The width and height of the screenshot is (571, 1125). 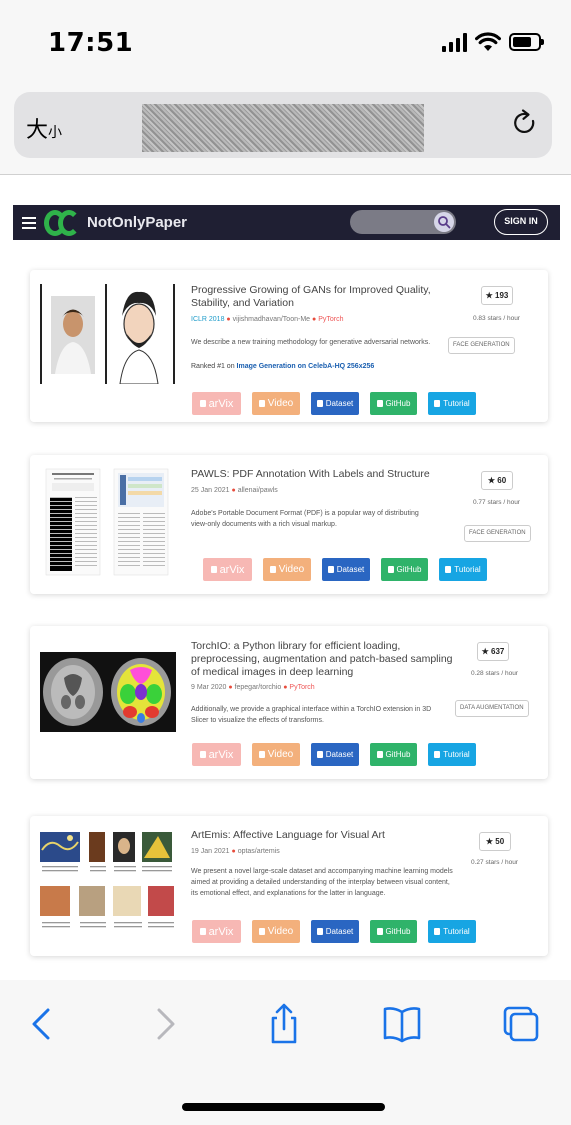 I want to click on star-count-button: ★ 50, so click(x=495, y=841).